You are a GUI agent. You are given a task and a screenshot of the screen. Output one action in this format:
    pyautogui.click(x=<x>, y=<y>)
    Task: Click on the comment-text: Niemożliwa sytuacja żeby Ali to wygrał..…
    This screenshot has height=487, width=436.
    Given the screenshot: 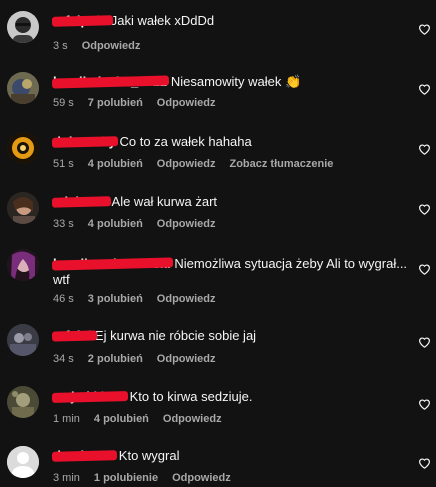 What is the action you would take?
    pyautogui.click(x=291, y=263)
    